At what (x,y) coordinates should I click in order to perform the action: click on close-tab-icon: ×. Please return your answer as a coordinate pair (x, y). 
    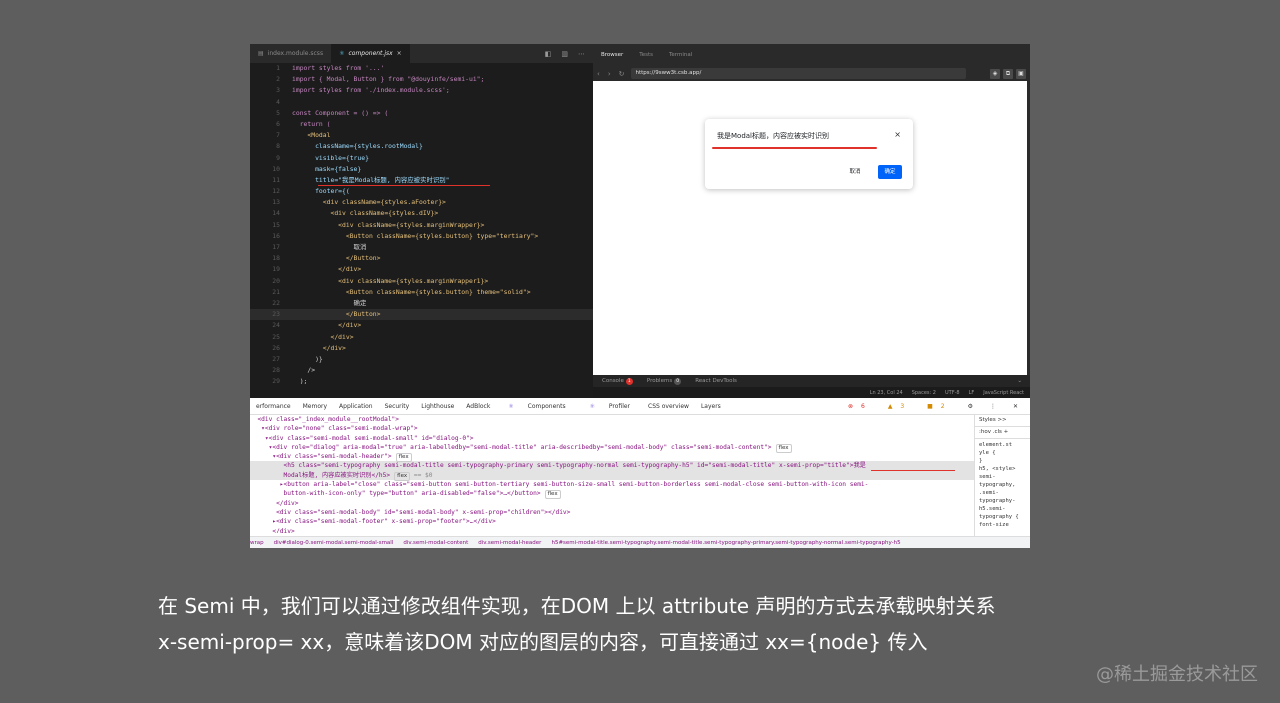
    Looking at the image, I should click on (399, 53).